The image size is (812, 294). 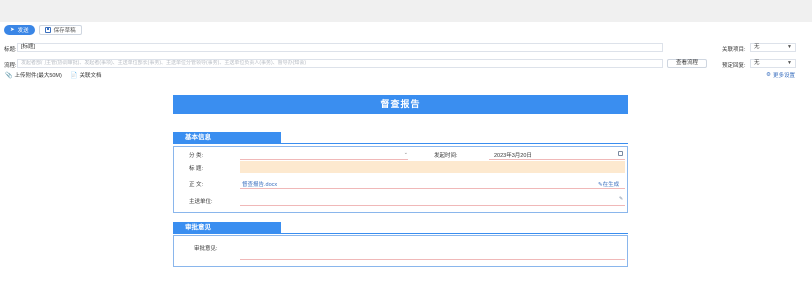 I want to click on title-label: 标题:, so click(x=10, y=50).